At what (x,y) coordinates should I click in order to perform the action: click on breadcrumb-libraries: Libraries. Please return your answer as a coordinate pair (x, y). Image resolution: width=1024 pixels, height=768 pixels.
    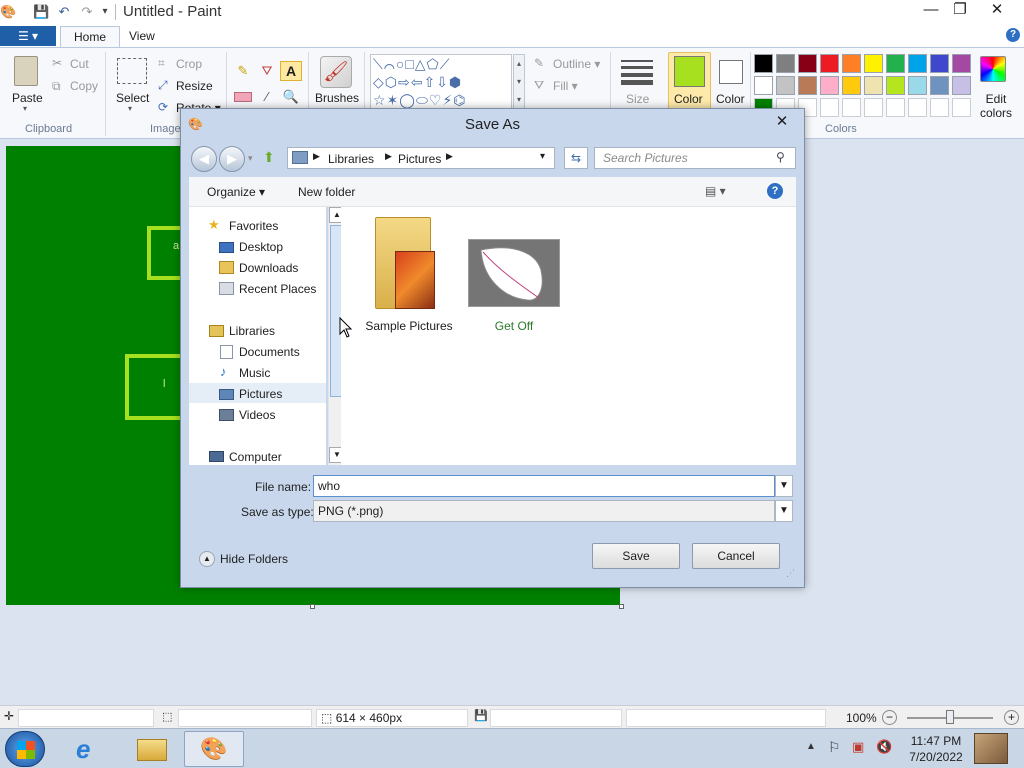
    Looking at the image, I should click on (351, 159).